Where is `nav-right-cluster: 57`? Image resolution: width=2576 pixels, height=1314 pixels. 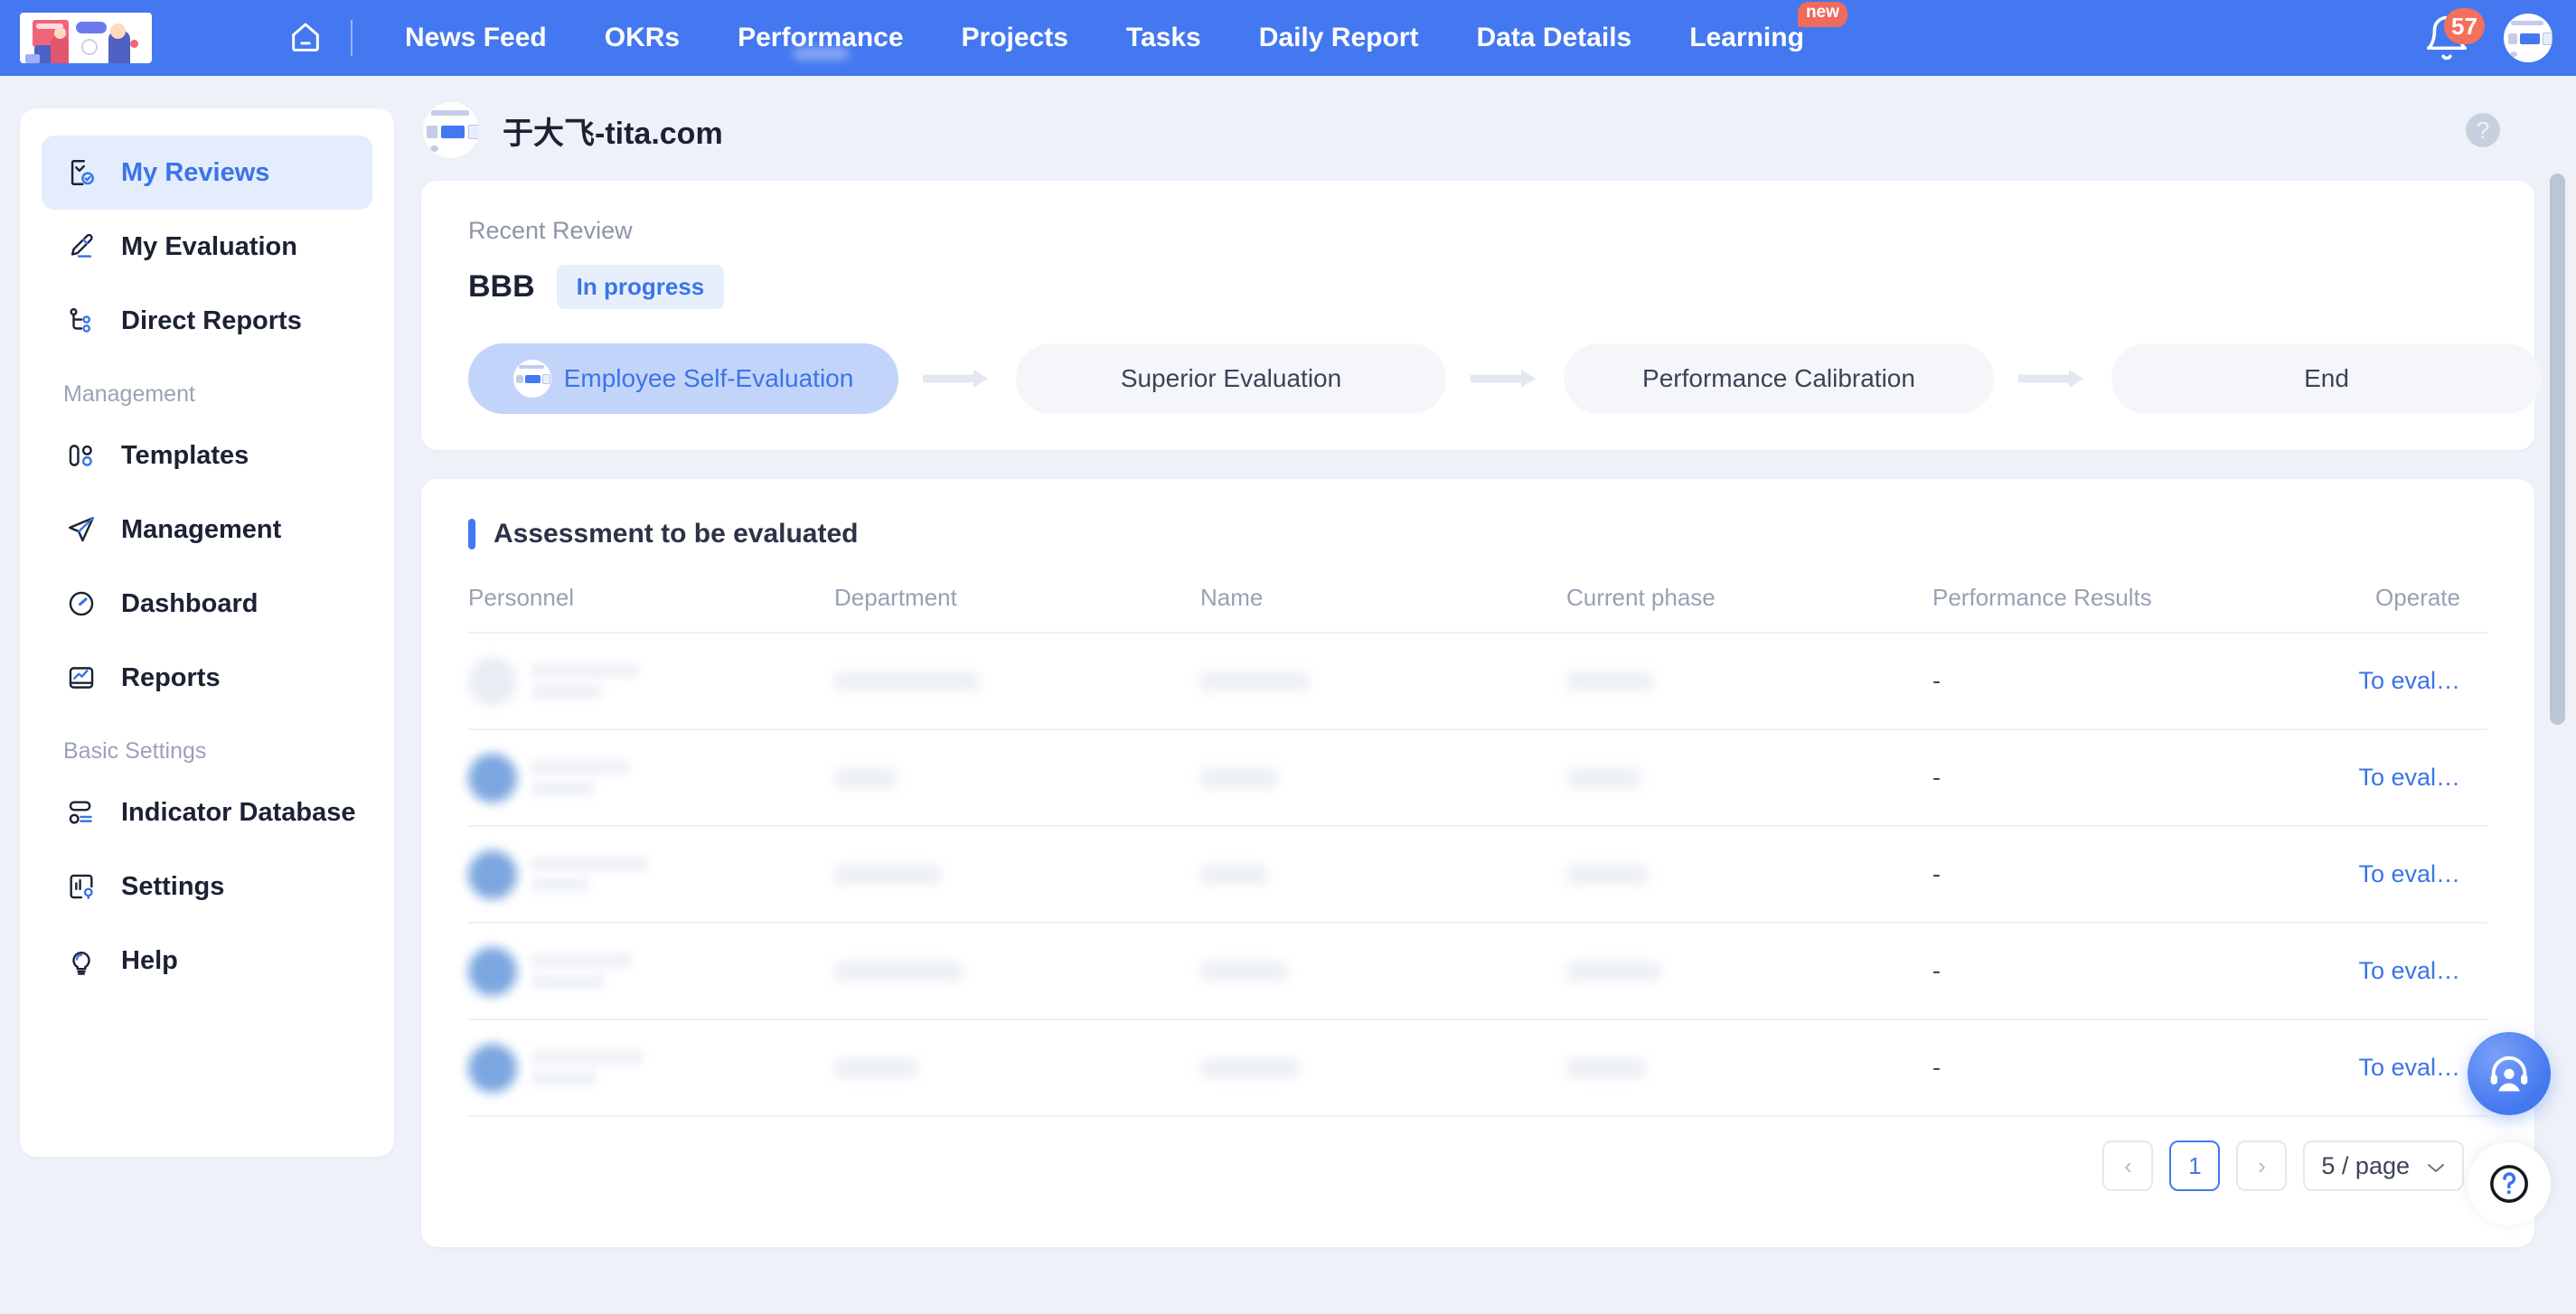
nav-right-cluster: 57 is located at coordinates (2499, 35).